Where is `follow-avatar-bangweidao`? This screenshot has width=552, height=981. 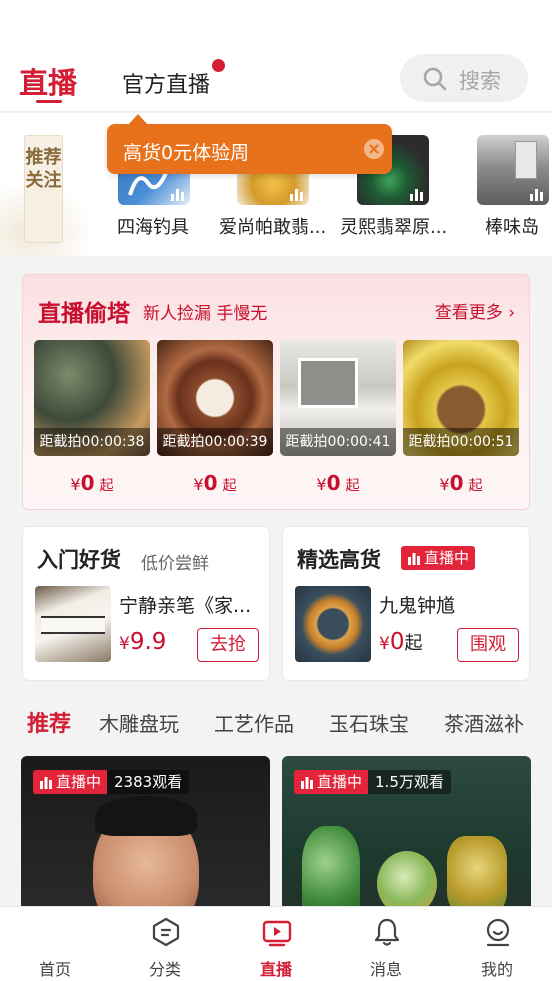 follow-avatar-bangweidao is located at coordinates (513, 170).